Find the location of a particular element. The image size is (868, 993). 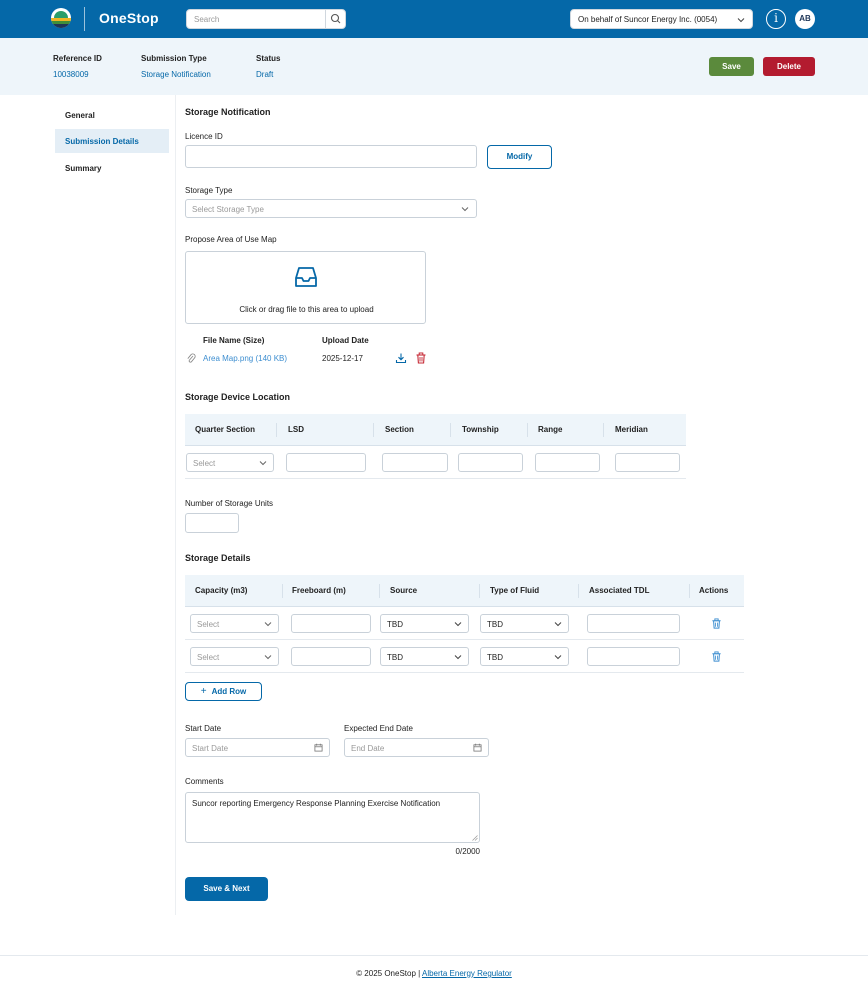

submission-type-label: Submission Type is located at coordinates (174, 58).